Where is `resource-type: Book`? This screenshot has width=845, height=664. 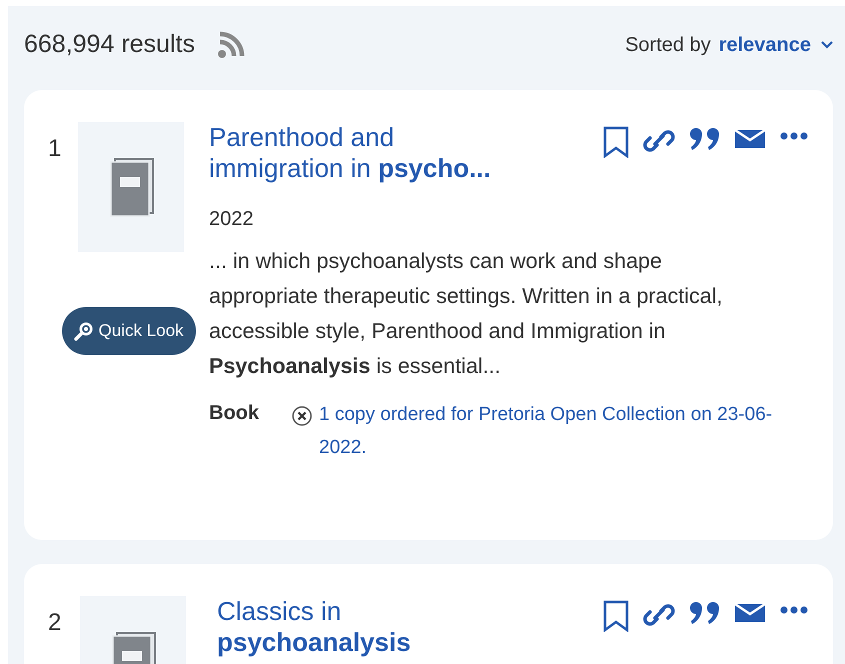
resource-type: Book is located at coordinates (234, 413).